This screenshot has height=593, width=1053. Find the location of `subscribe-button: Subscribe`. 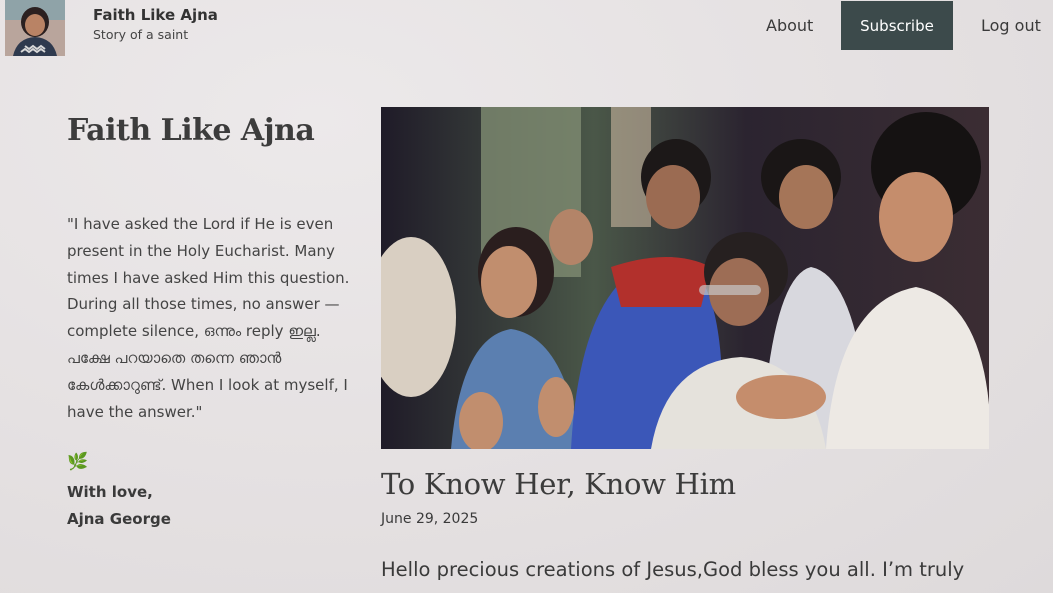

subscribe-button: Subscribe is located at coordinates (897, 25).